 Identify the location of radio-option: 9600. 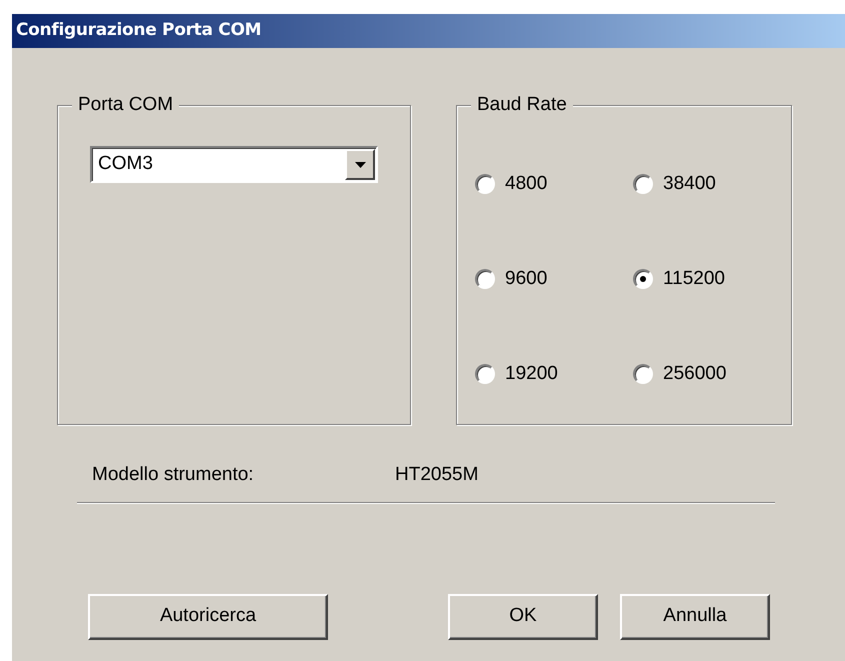
(554, 279).